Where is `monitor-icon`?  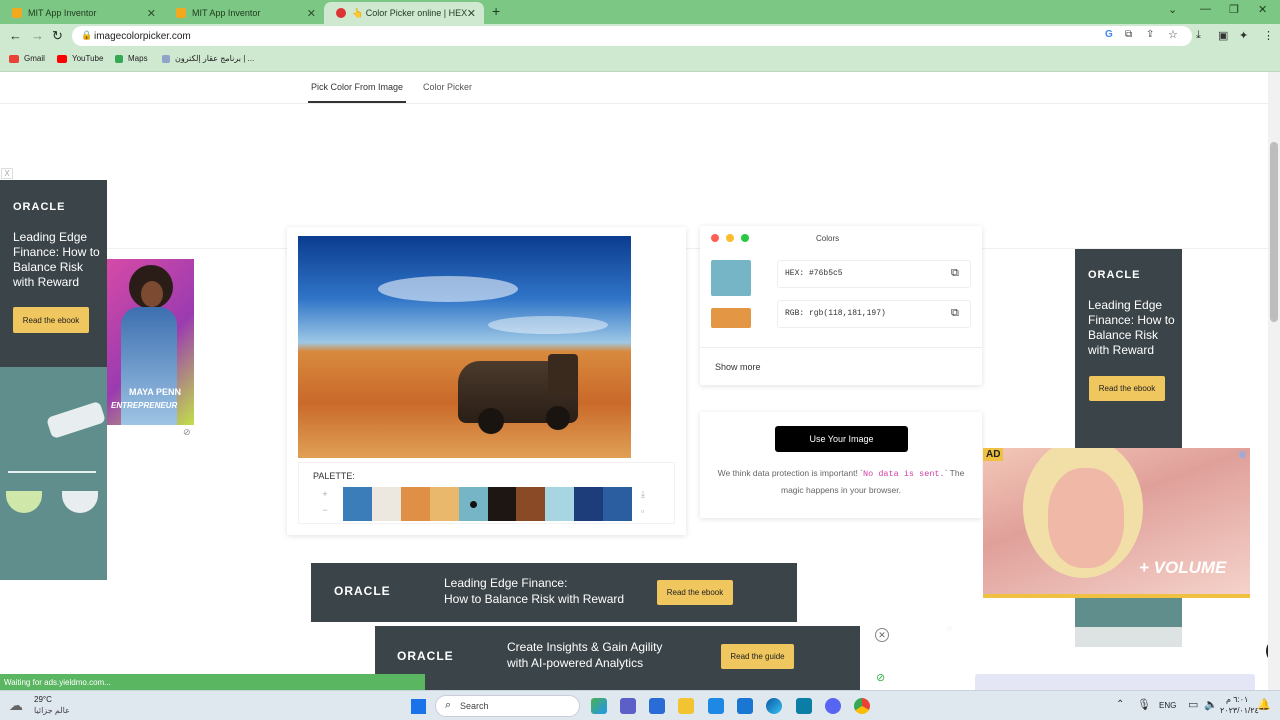
monitor-icon is located at coordinates (716, 706).